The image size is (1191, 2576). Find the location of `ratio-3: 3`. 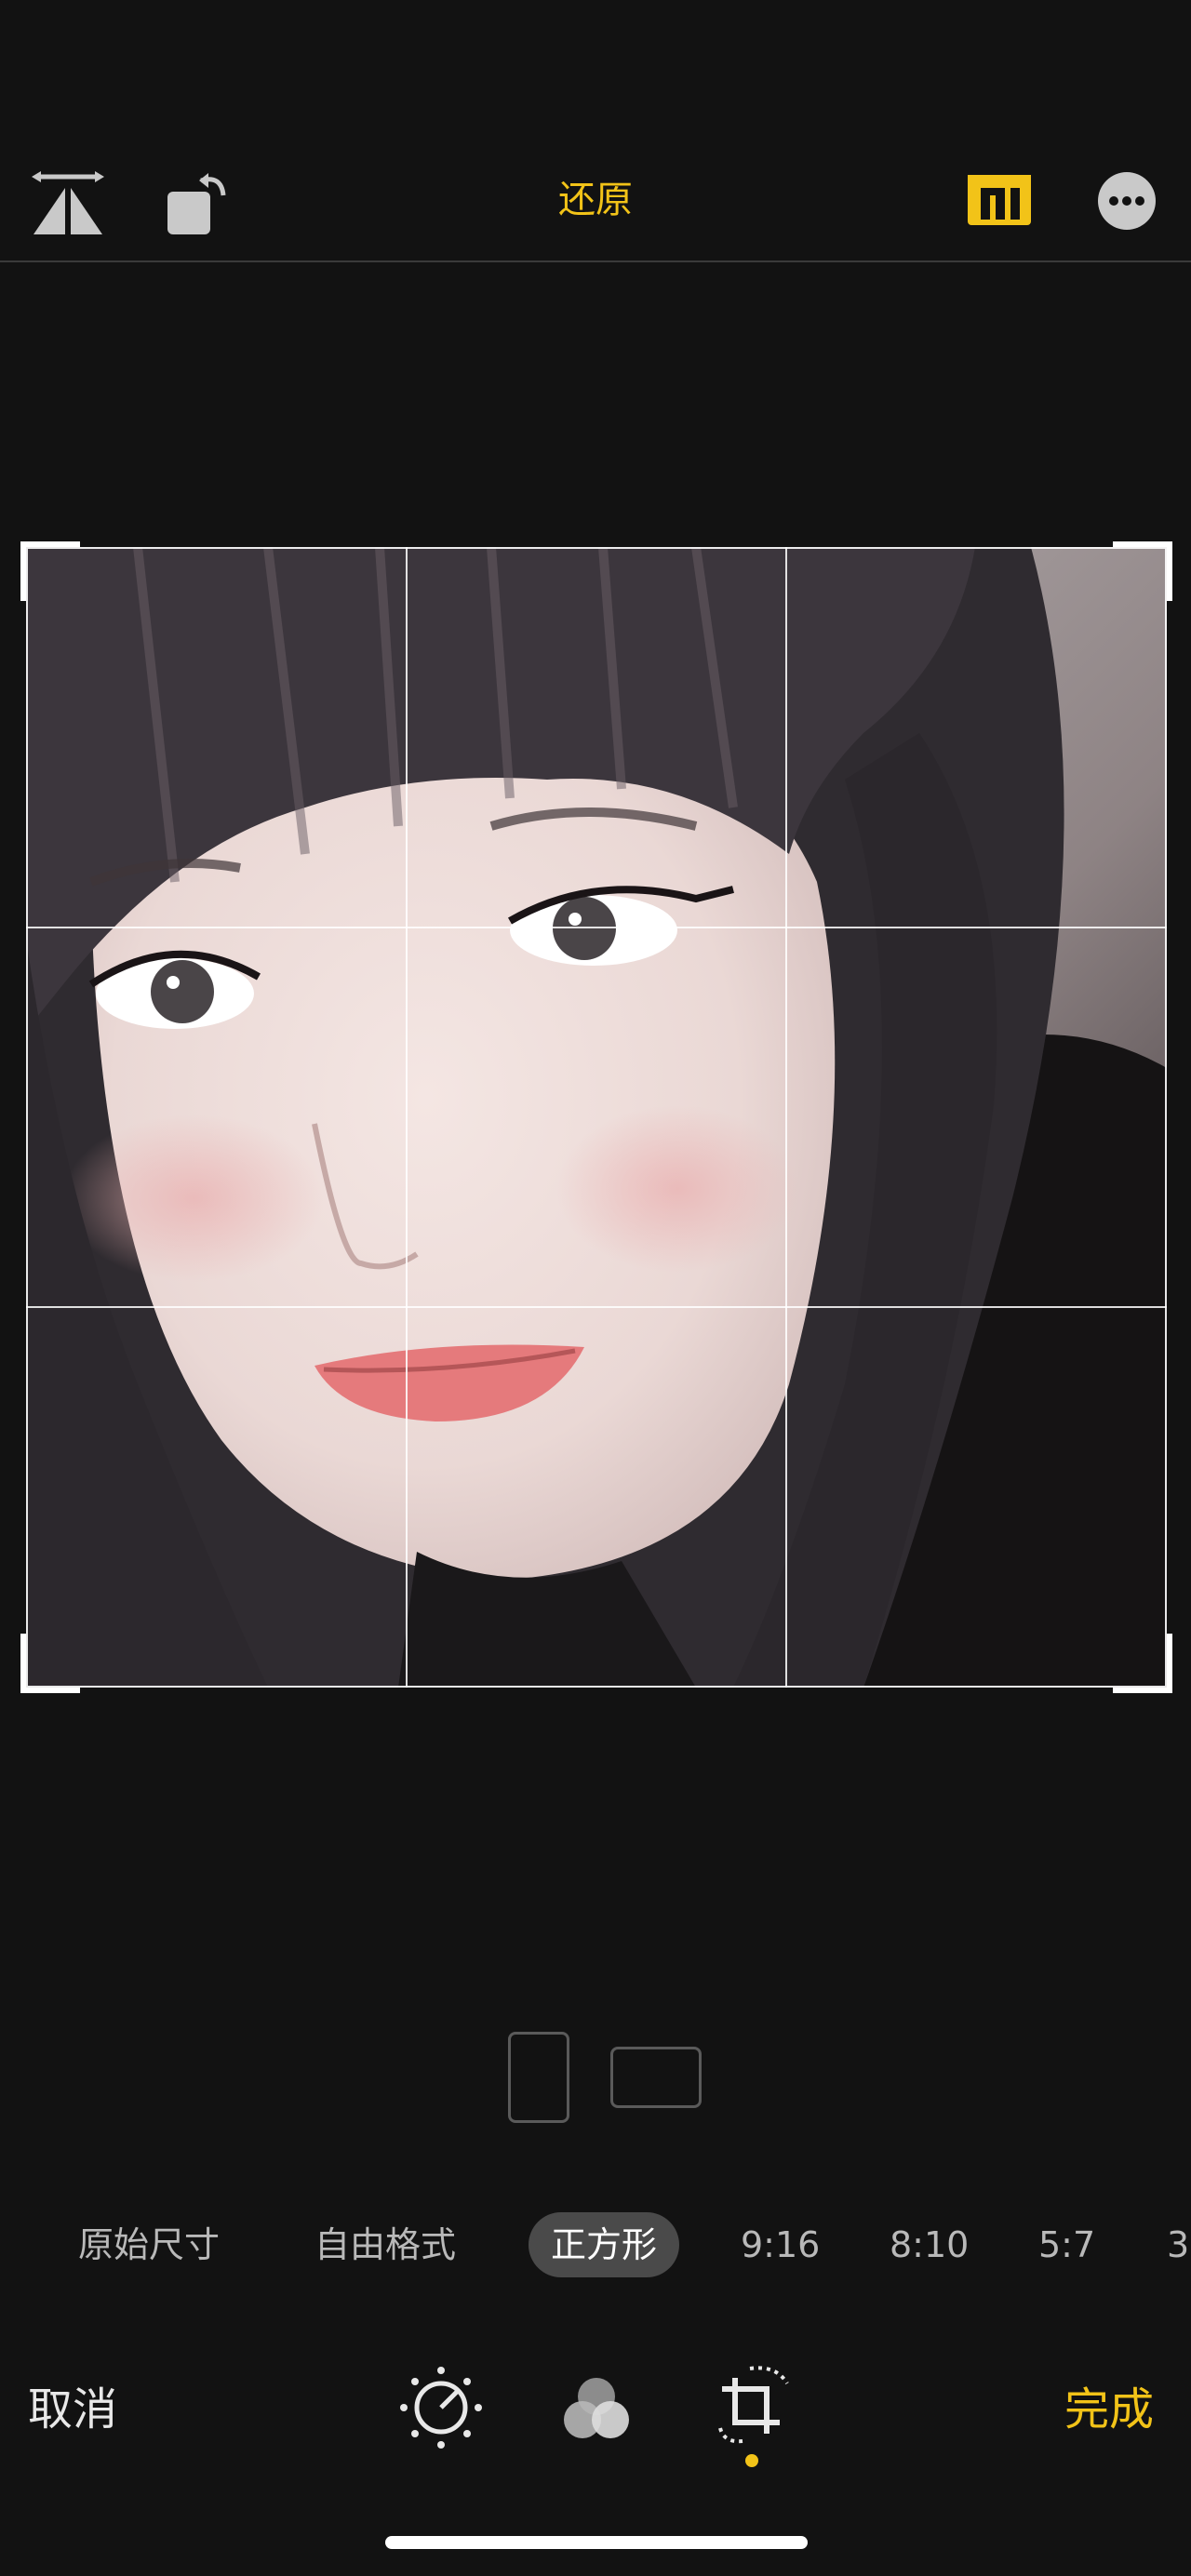

ratio-3: 3 is located at coordinates (1178, 2244).